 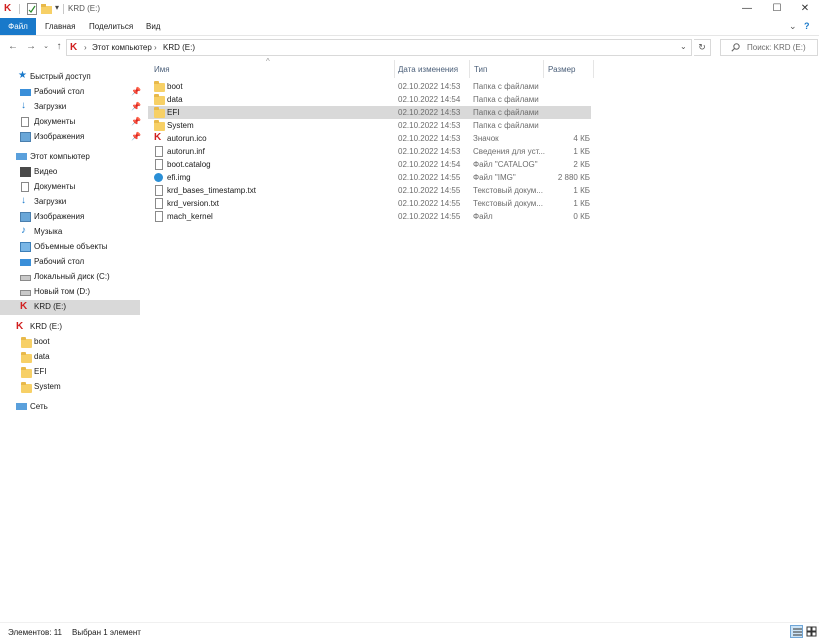 What do you see at coordinates (70, 187) in the screenshot?
I see `nav-pc-documents: Документы` at bounding box center [70, 187].